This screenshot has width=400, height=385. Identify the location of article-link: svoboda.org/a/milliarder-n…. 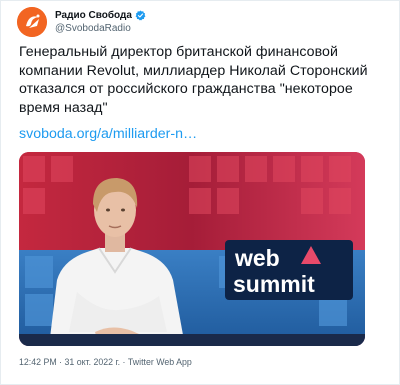
(108, 134).